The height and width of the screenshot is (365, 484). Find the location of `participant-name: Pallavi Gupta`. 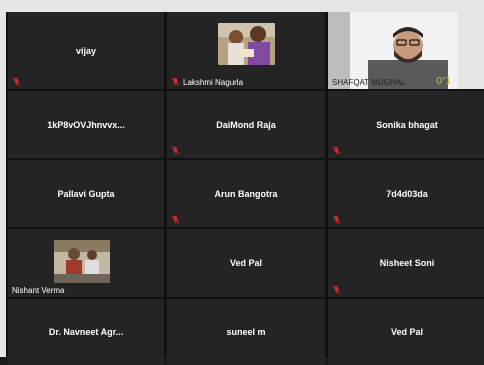

participant-name: Pallavi Gupta is located at coordinates (86, 193).